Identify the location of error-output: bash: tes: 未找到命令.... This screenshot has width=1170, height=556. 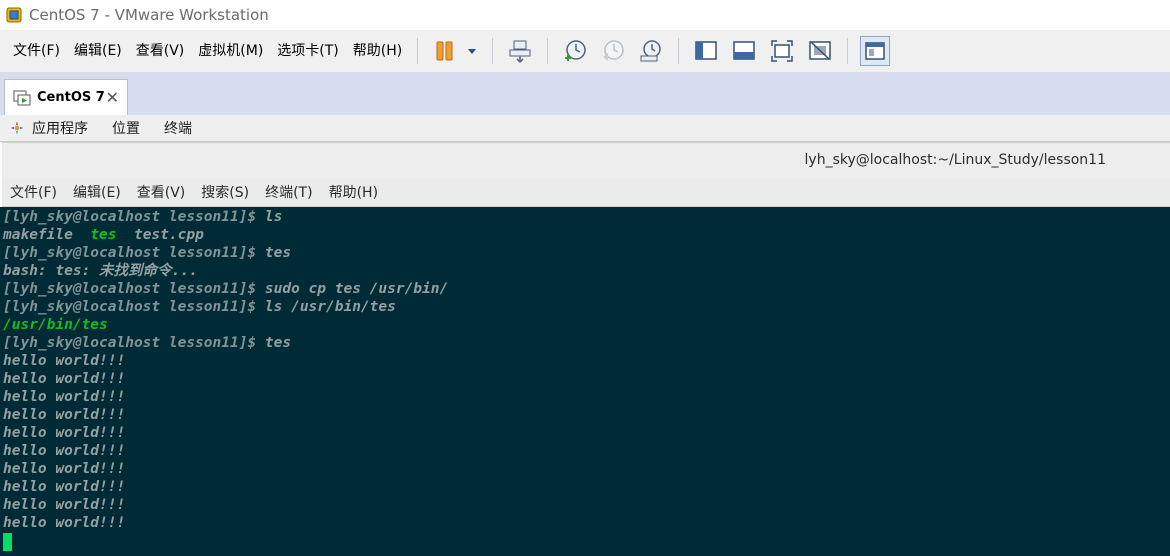
(100, 271).